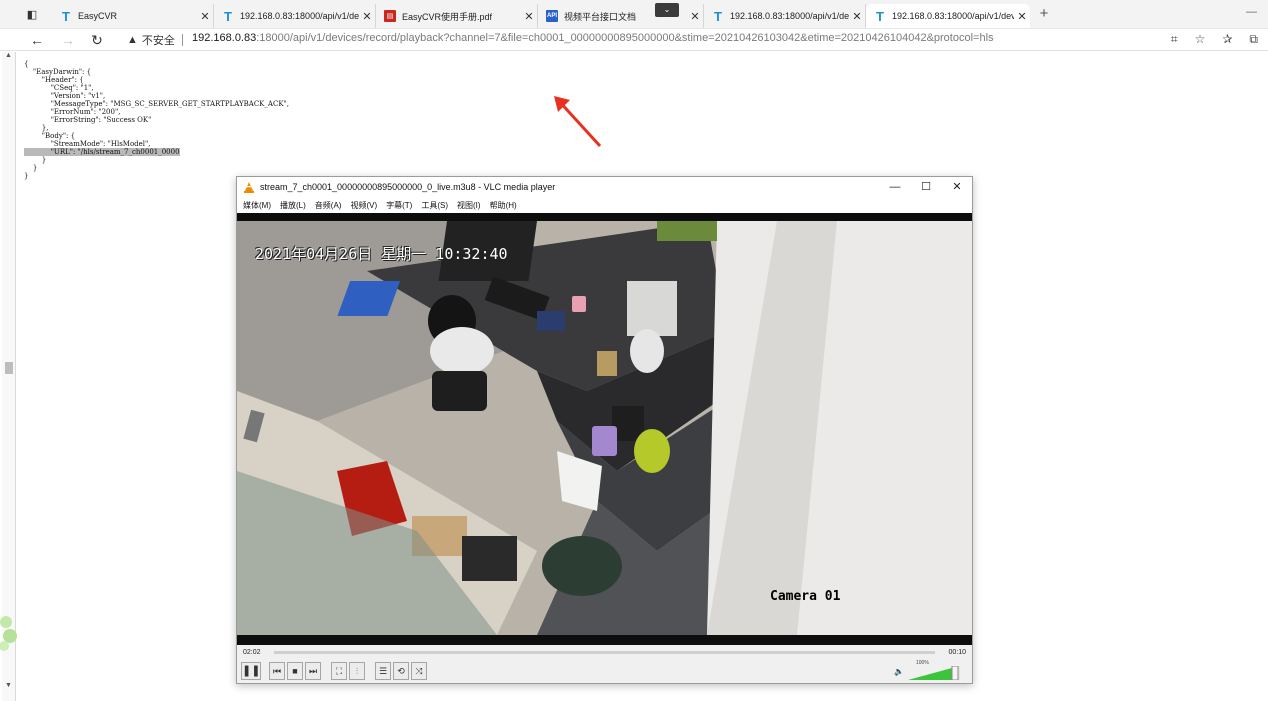 The image size is (1268, 701). Describe the element at coordinates (383, 671) in the screenshot. I see `playlist-icon: ☰` at that location.